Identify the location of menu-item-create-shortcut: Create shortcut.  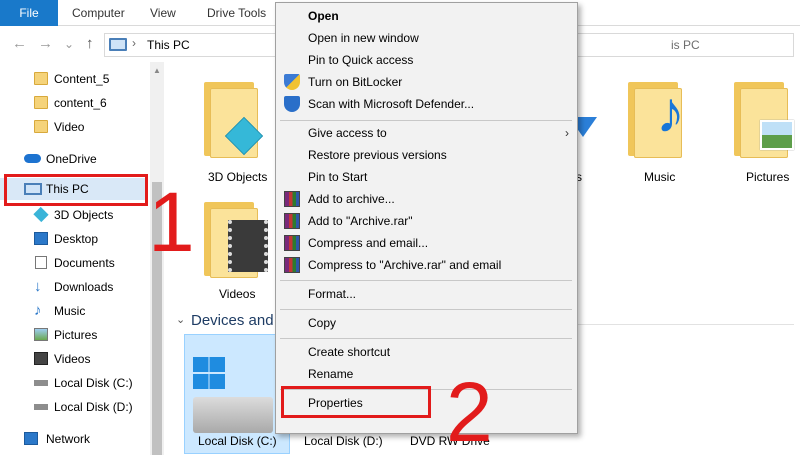
(426, 352).